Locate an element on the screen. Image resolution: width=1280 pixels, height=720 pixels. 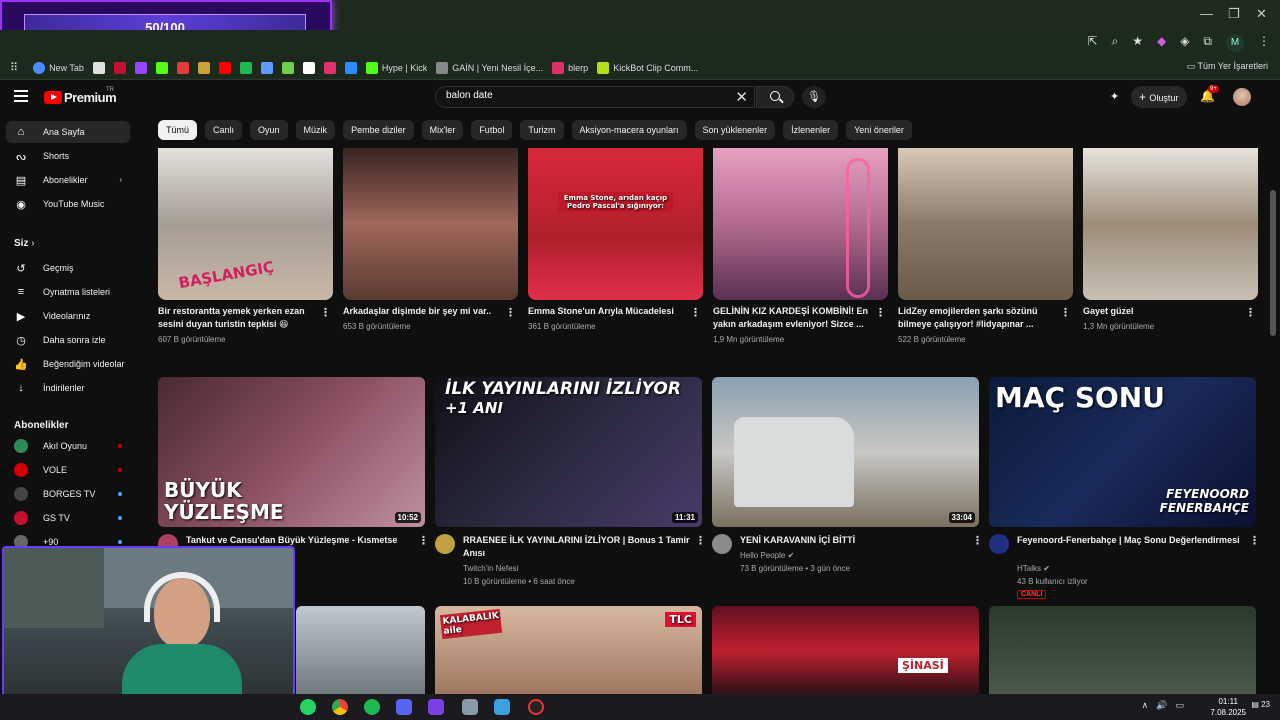
channel-name: HTalks ✔ is located at coordinates (1033, 568).